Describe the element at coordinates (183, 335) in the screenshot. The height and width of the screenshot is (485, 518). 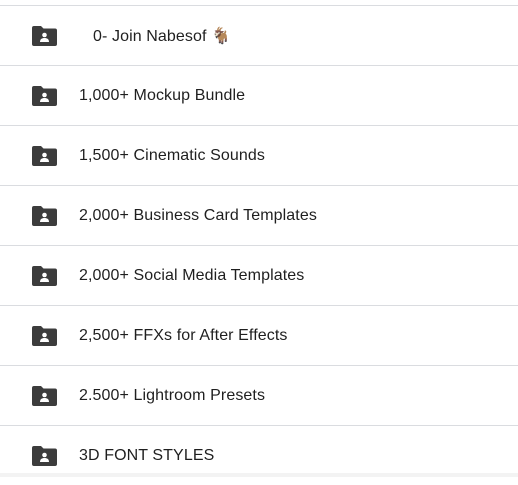
I see `folder-name: 2,500+ FFXs for After Effects` at that location.